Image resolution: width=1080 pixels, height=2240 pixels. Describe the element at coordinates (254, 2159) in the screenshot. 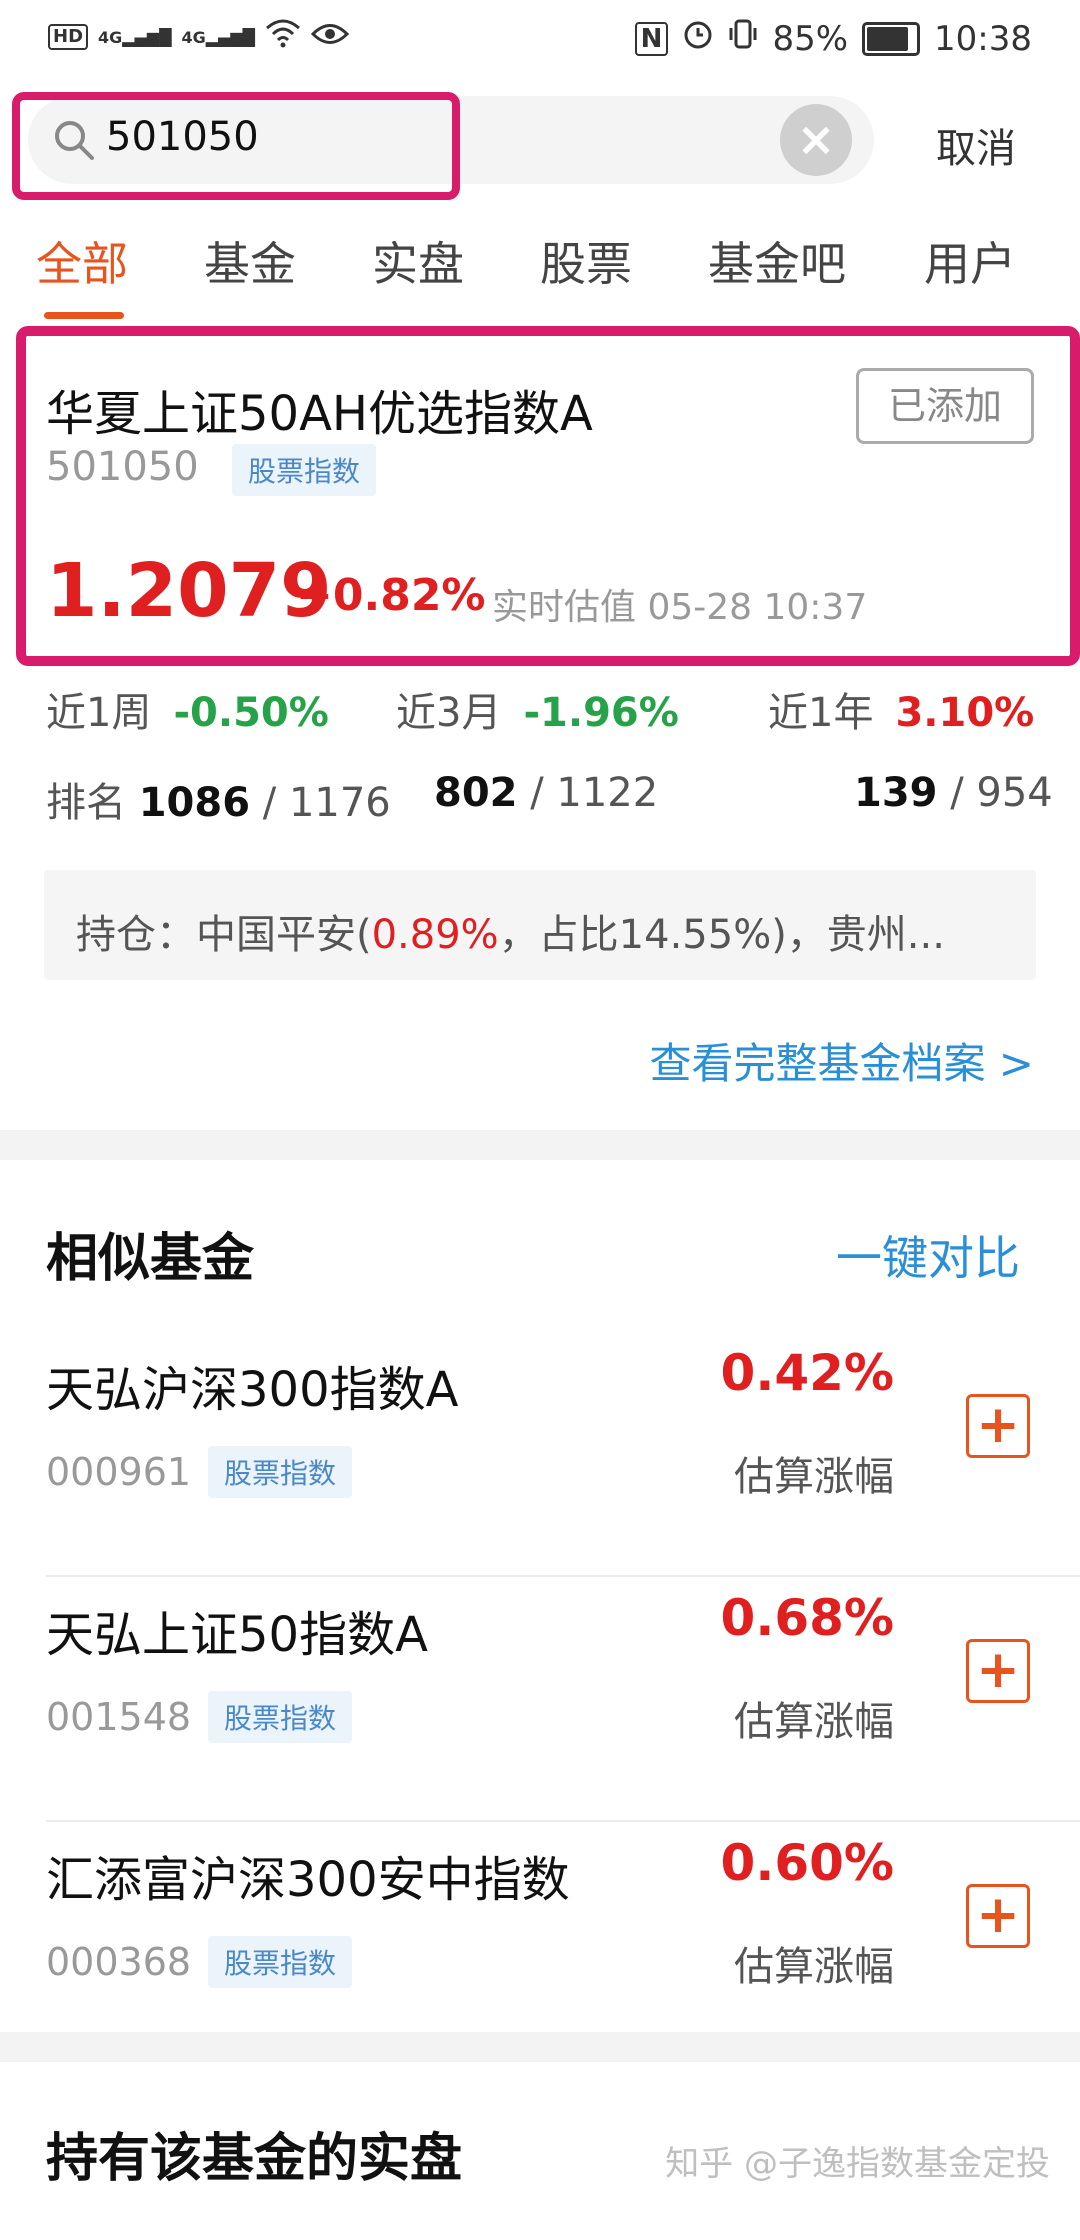

I see `holders-section-title: 持有该基金的实盘` at that location.